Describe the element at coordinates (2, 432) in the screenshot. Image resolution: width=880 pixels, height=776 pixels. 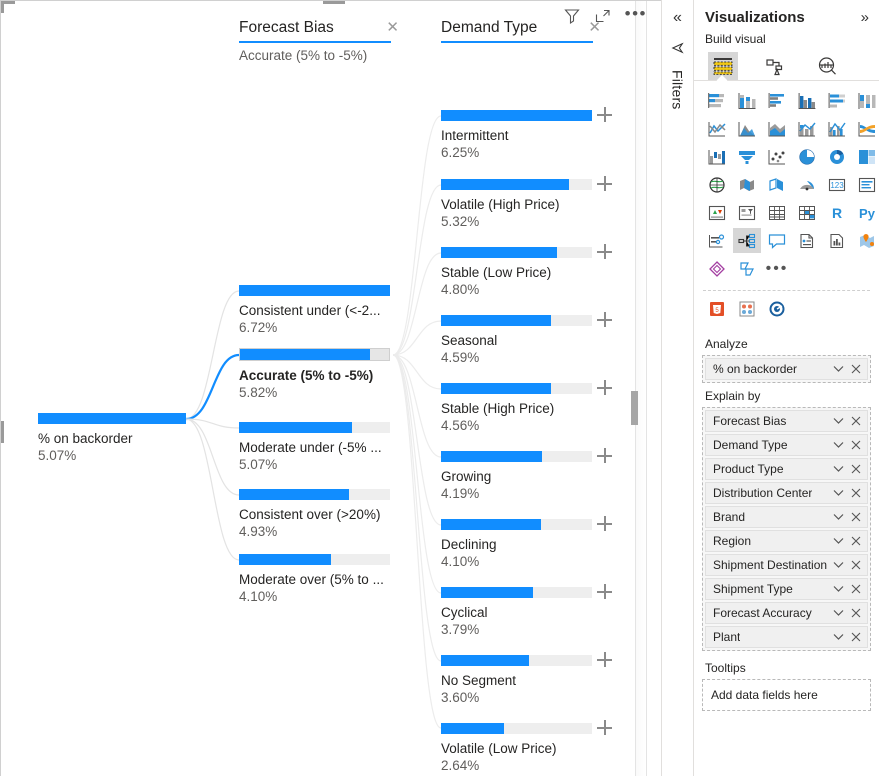
I see `resize-handle-middle-left` at that location.